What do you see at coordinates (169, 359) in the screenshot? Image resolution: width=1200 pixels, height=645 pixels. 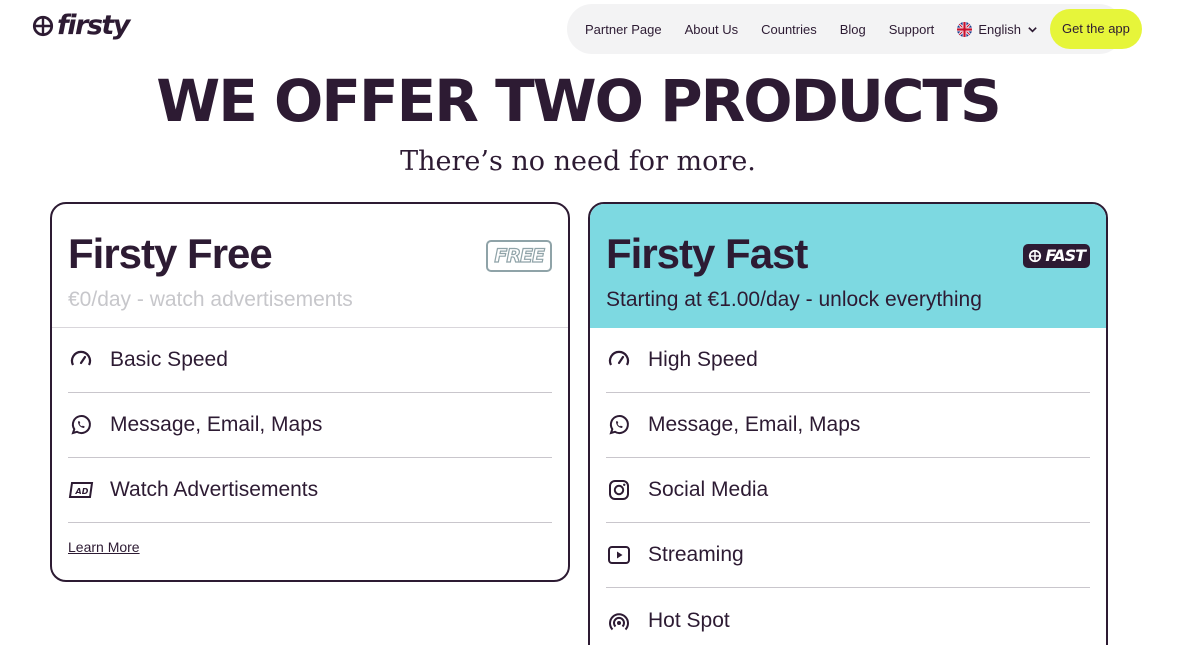 I see `feature-label: Basic Speed` at bounding box center [169, 359].